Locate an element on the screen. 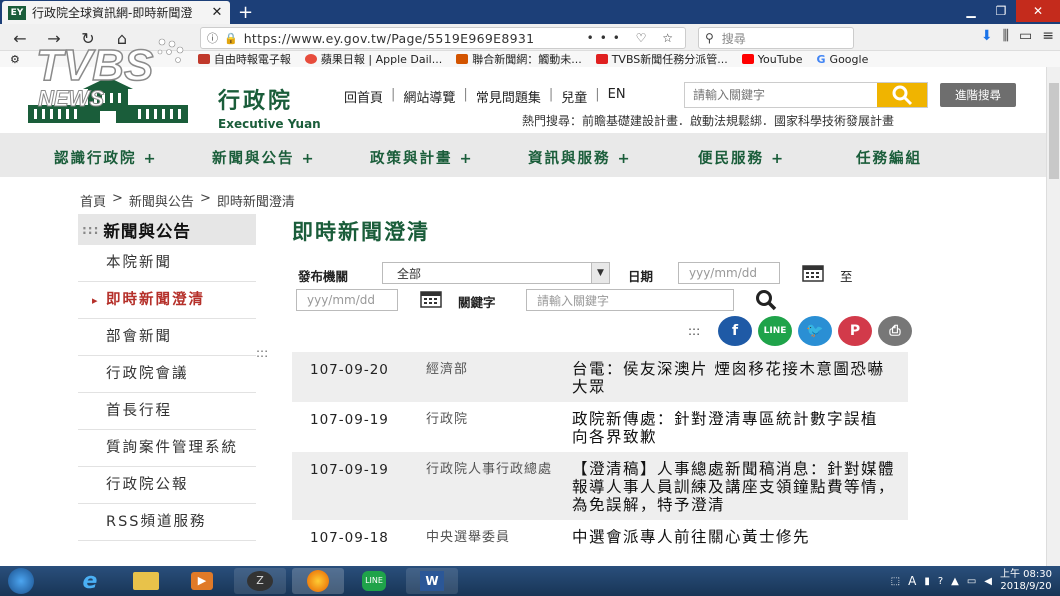 Image resolution: width=1060 pixels, height=596 pixels. window-close-icon: ✕ is located at coordinates (1038, 11).